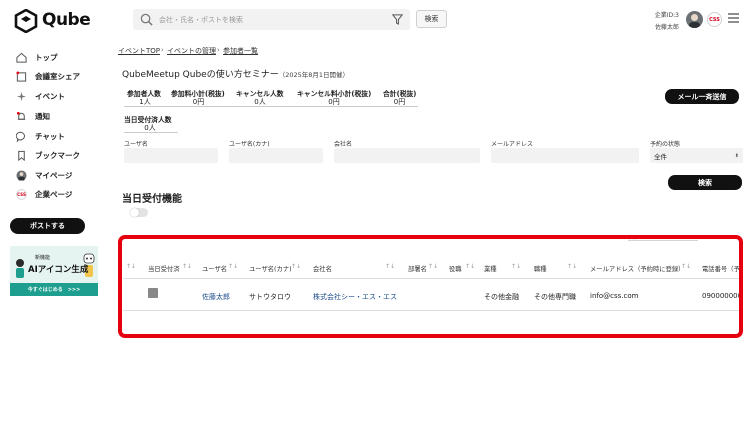 The image size is (750, 421). Describe the element at coordinates (50, 136) in the screenshot. I see `sidebar-item-label: チャット` at that location.